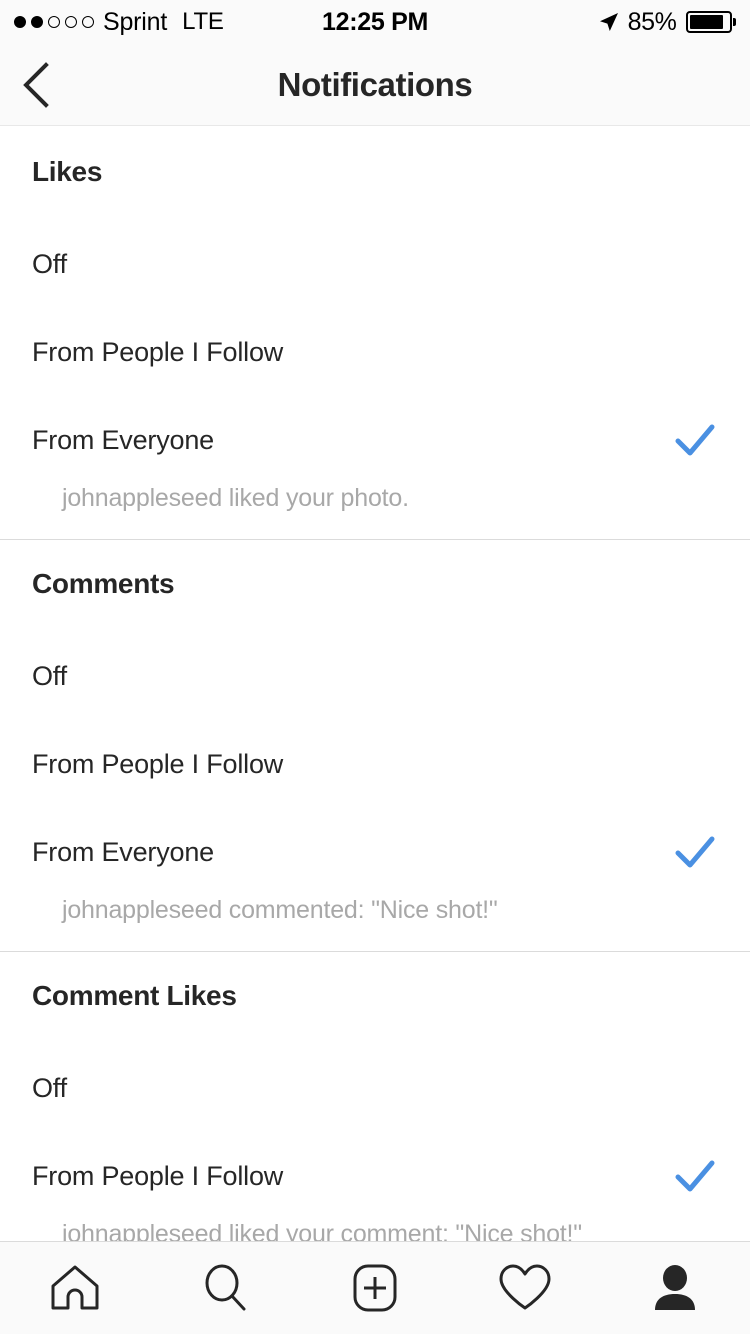 The height and width of the screenshot is (1334, 750). I want to click on tab-search, so click(225, 1288).